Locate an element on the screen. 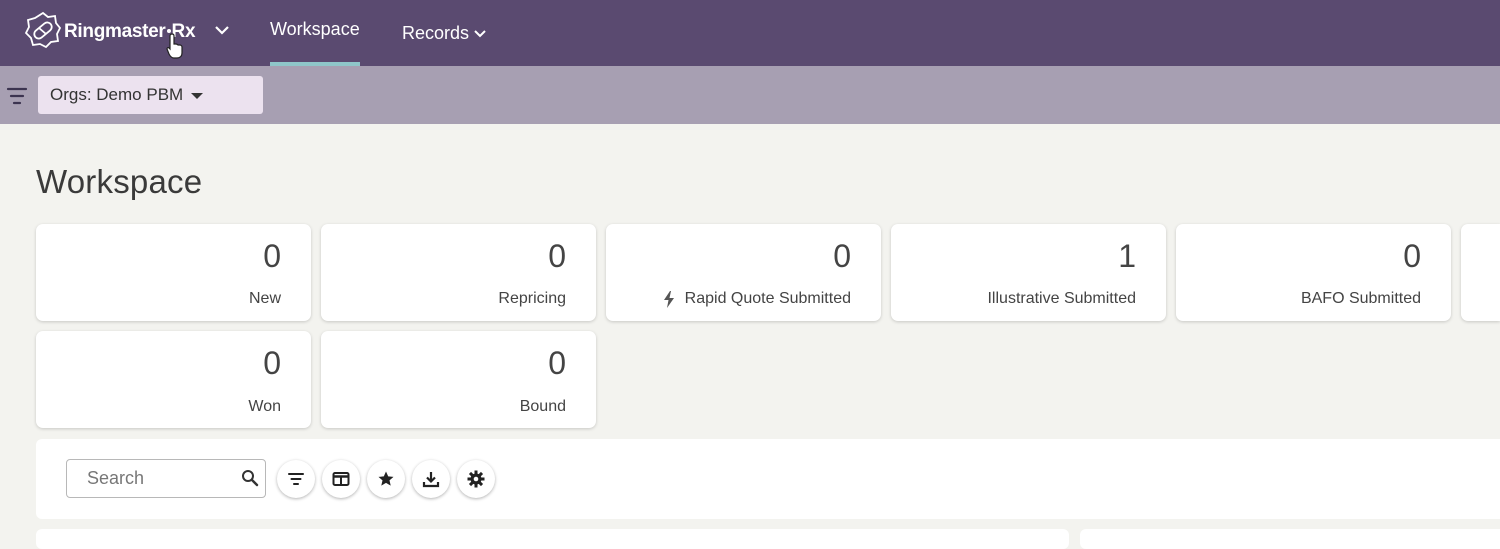  stat-label: Illustrative Submitted is located at coordinates (1061, 298).